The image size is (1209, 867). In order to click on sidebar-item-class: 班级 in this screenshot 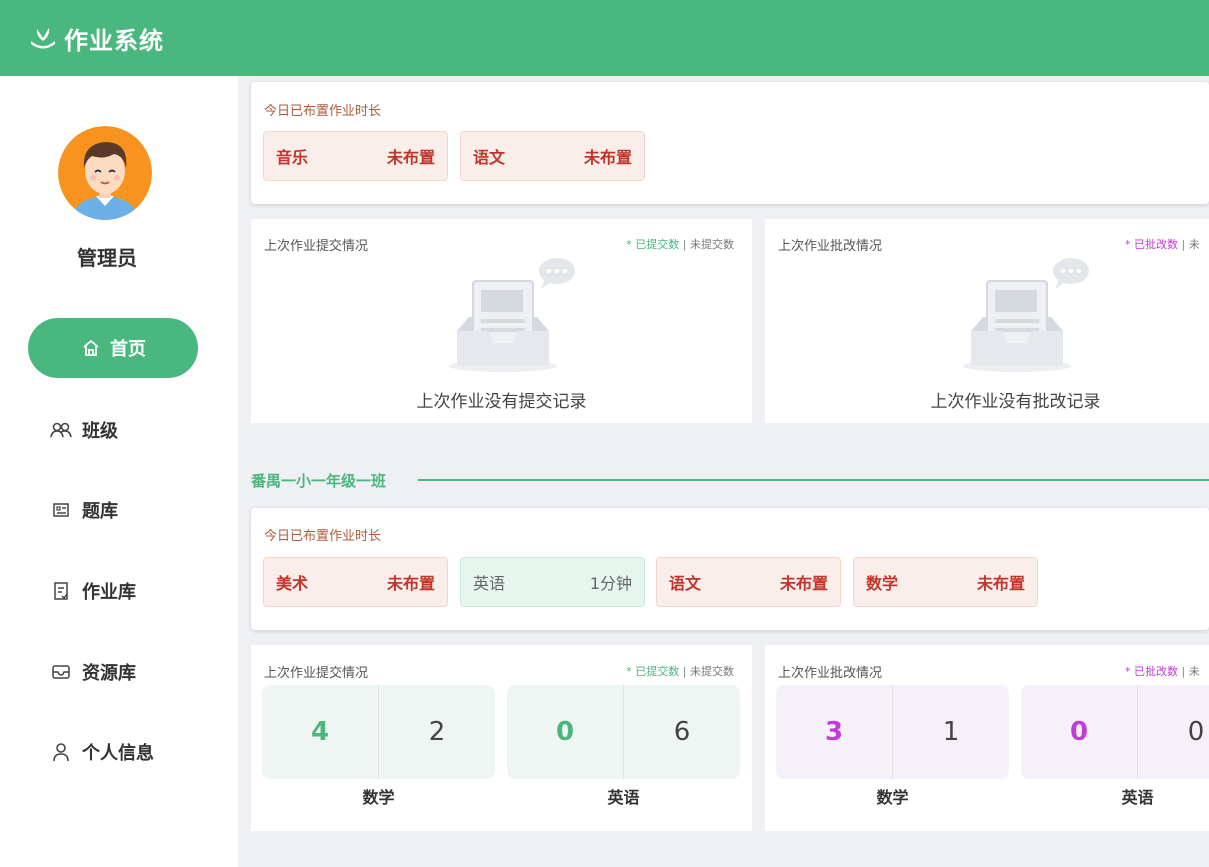, I will do `click(113, 430)`.